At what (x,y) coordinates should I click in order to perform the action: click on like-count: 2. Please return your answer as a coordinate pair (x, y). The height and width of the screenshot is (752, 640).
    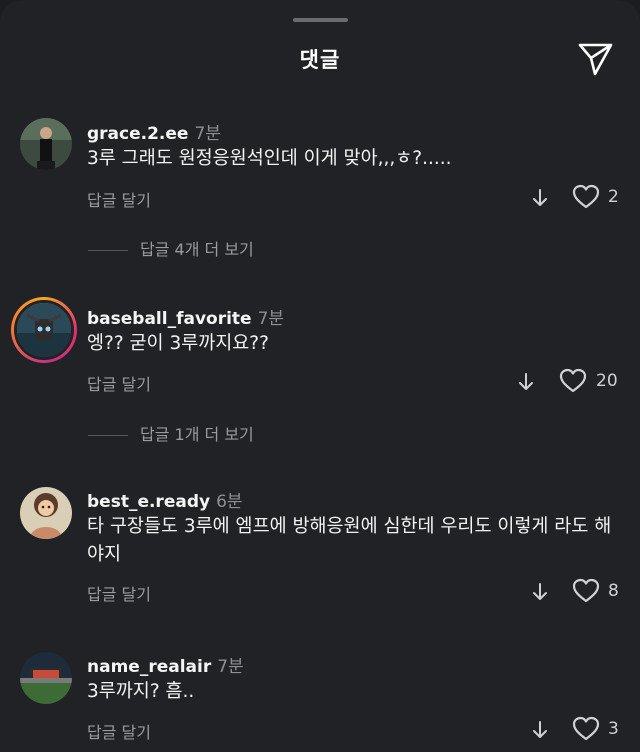
    Looking at the image, I should click on (613, 197).